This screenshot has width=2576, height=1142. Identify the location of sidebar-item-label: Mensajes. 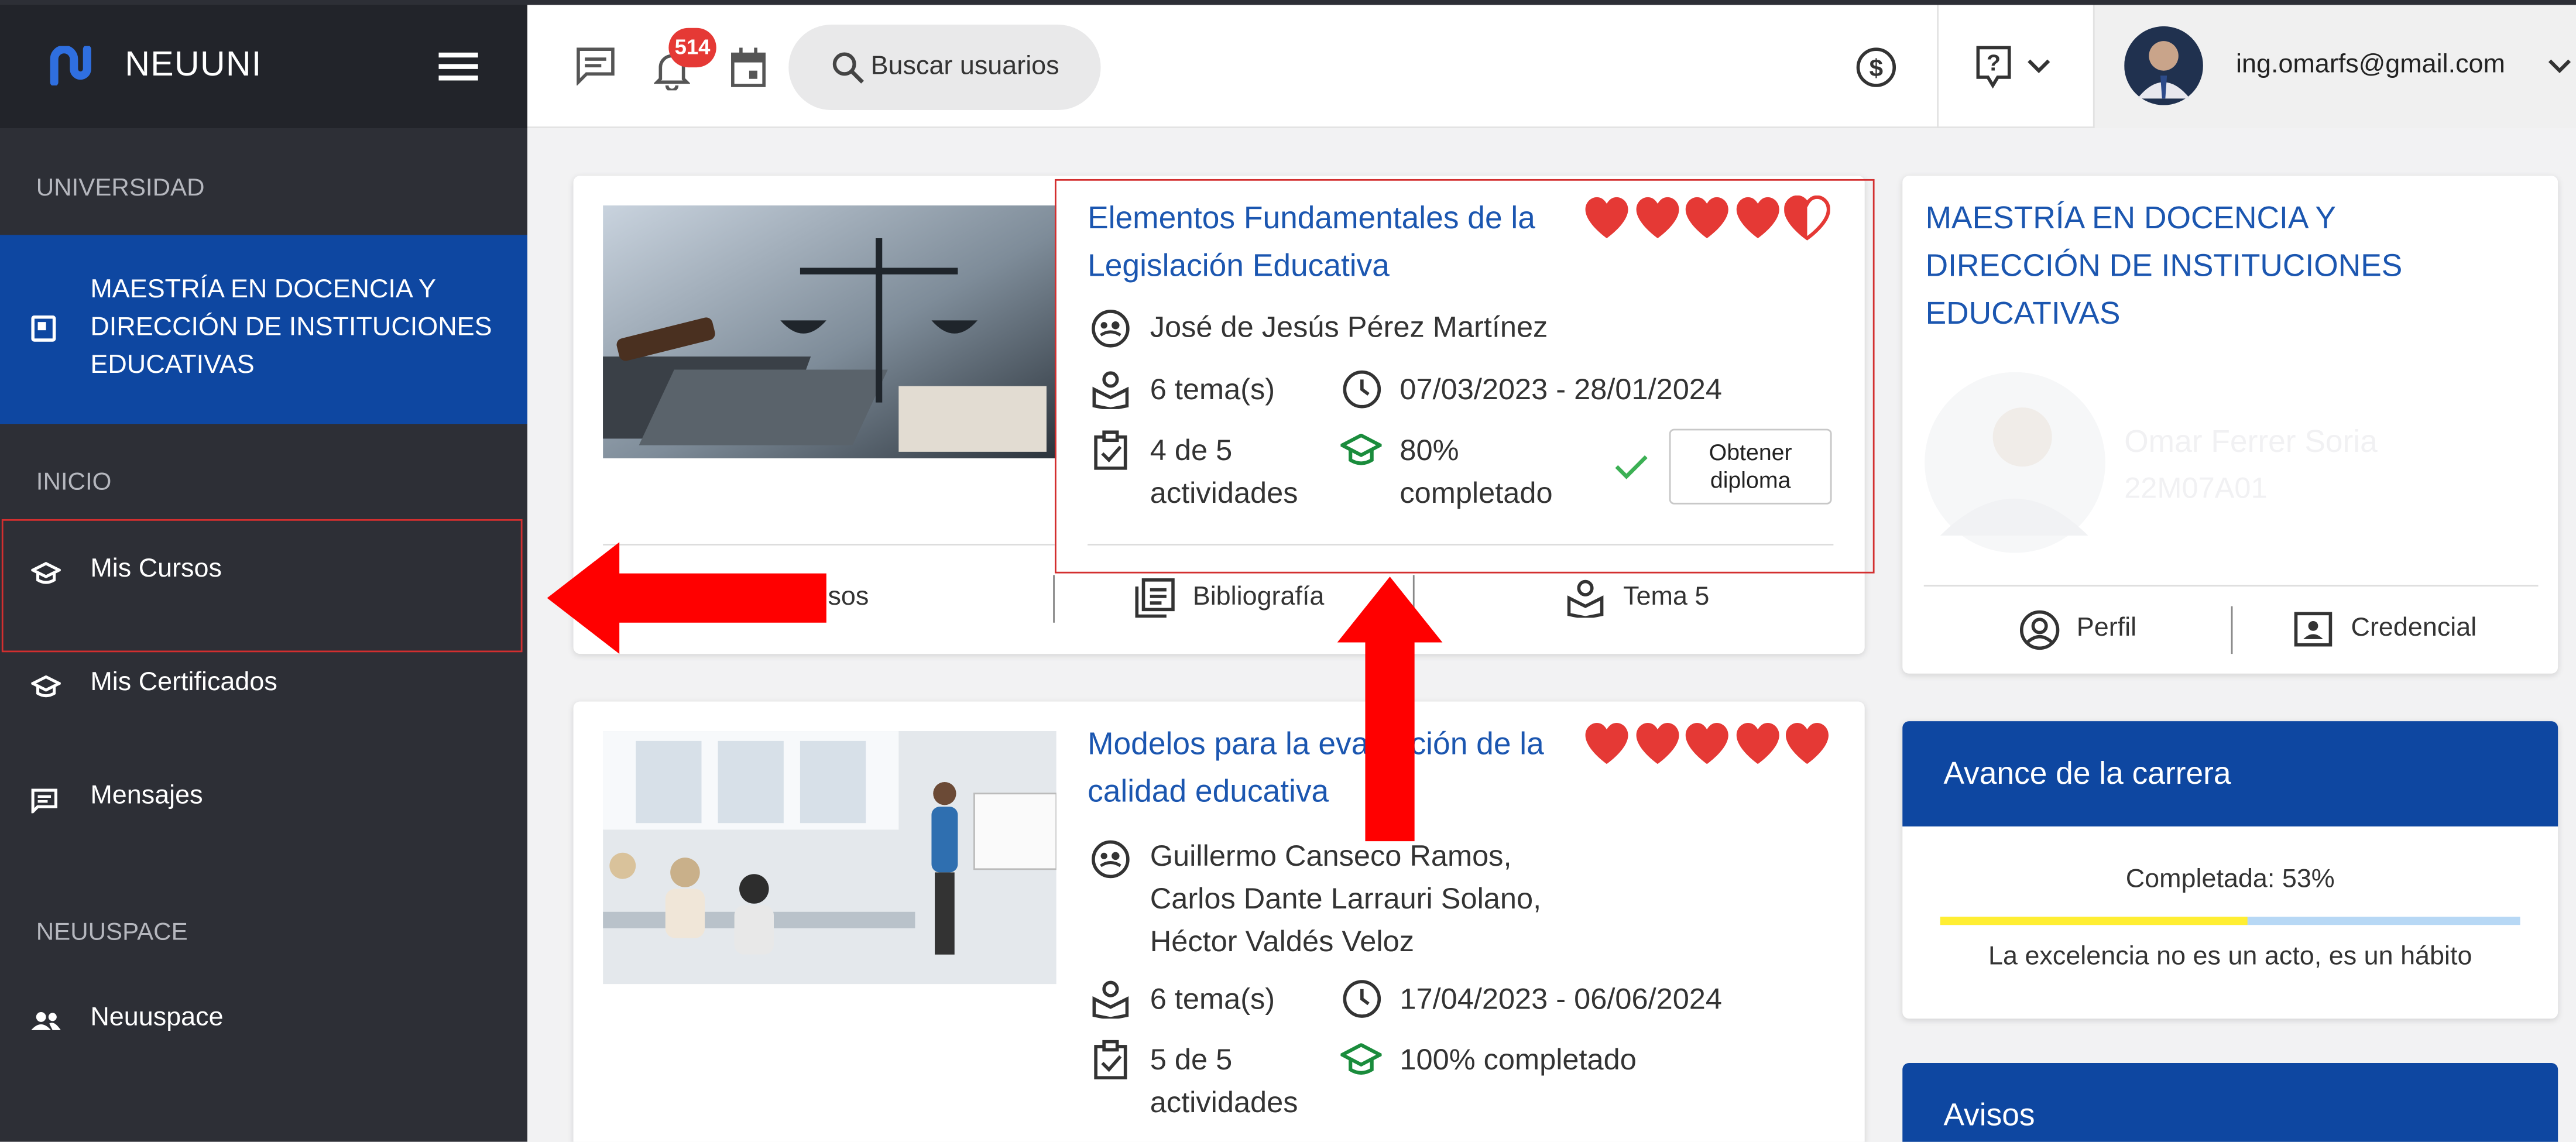
(147, 796).